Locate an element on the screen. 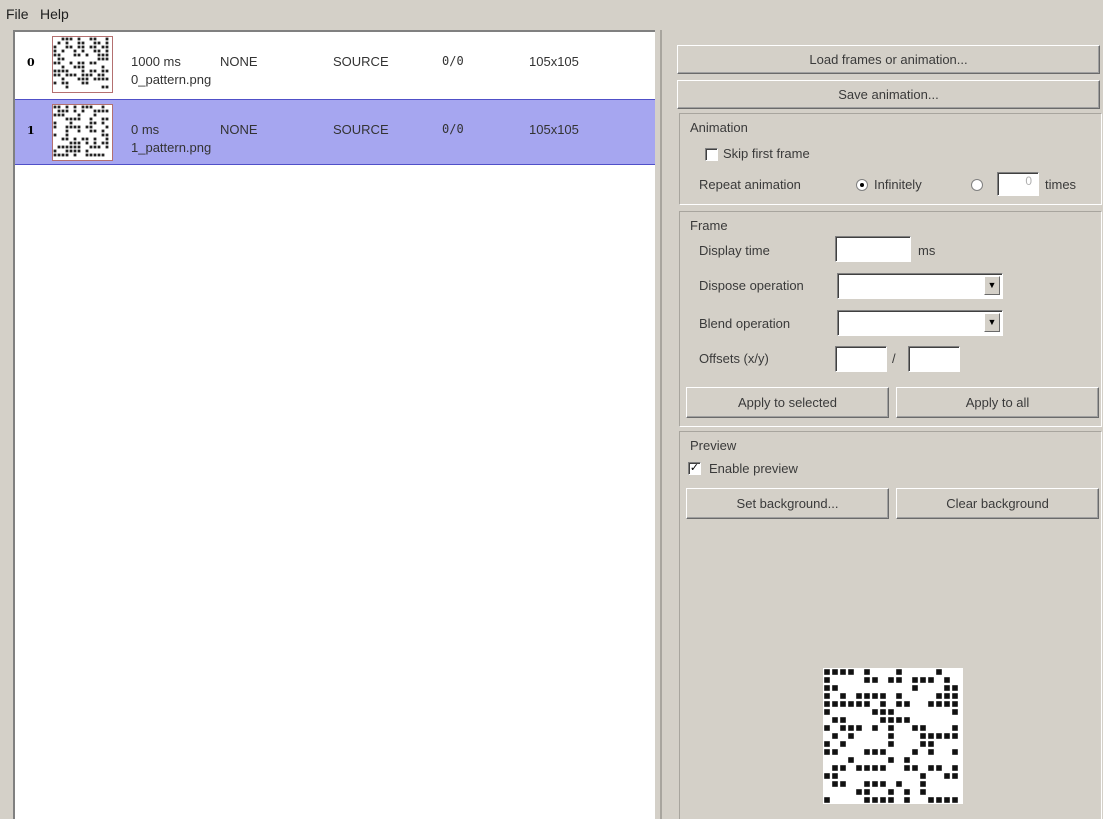 The height and width of the screenshot is (819, 1103). splitter is located at coordinates (661, 424).